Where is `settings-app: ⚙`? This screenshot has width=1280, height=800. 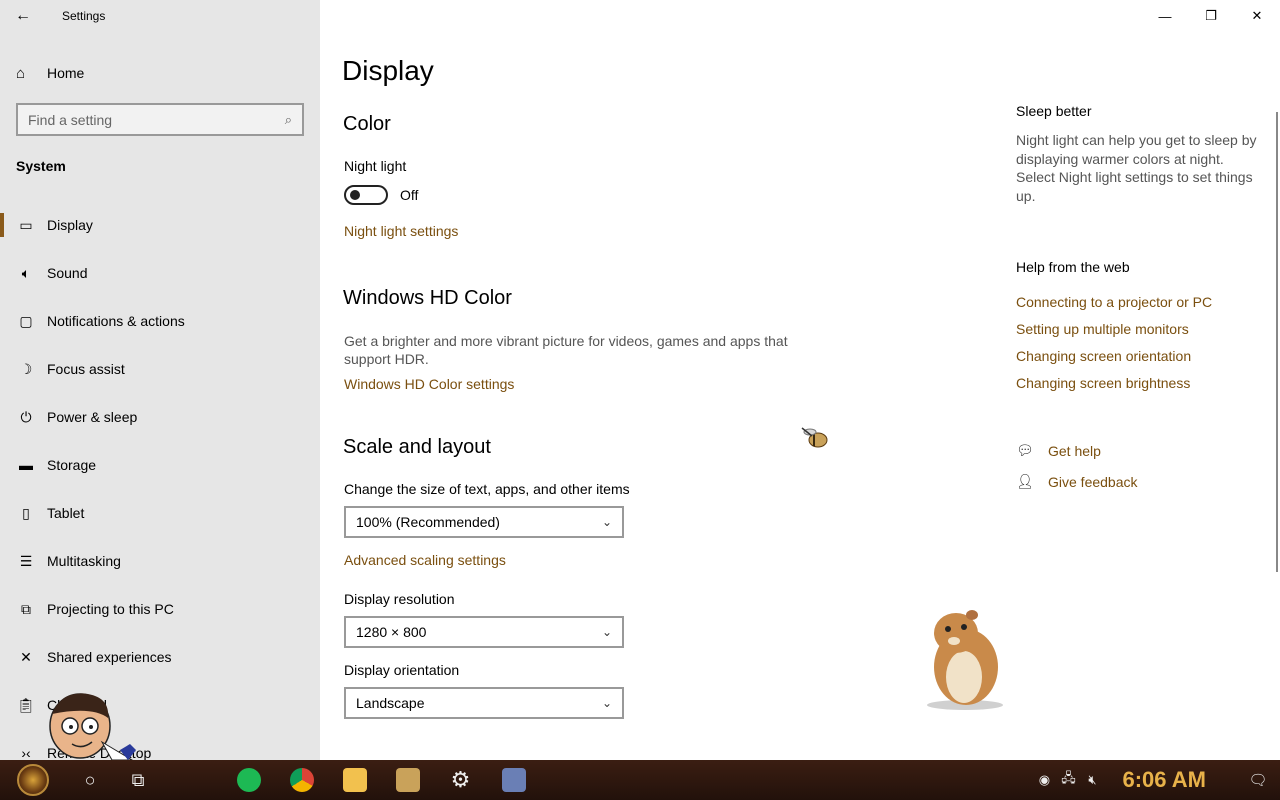 settings-app: ⚙ is located at coordinates (460, 780).